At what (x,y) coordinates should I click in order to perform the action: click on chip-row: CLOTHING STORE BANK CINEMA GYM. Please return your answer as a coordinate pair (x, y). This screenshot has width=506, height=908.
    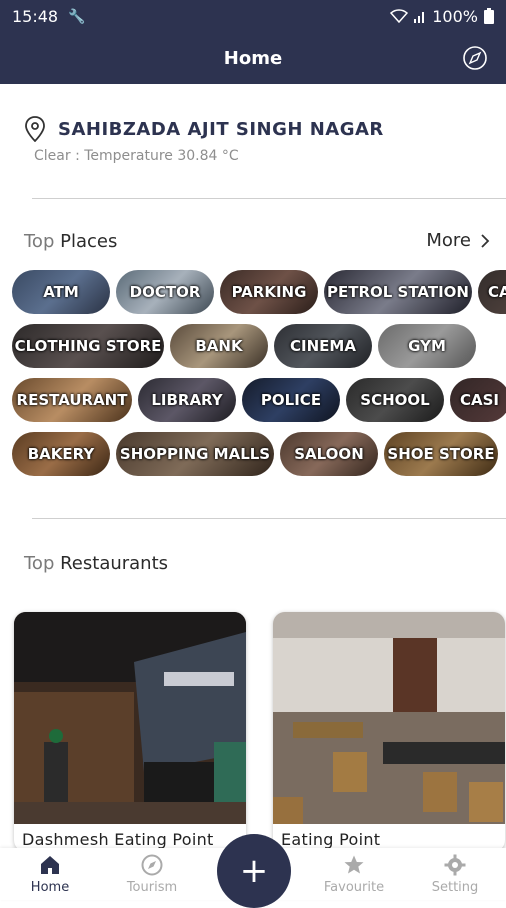
    Looking at the image, I should click on (259, 346).